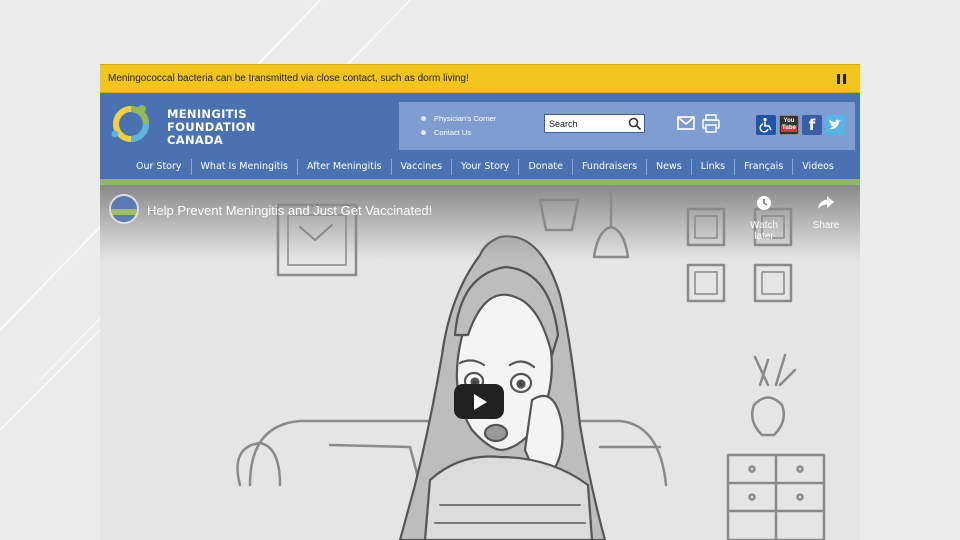 The image size is (960, 540). What do you see at coordinates (486, 167) in the screenshot?
I see `nav-your-story: Your Story` at bounding box center [486, 167].